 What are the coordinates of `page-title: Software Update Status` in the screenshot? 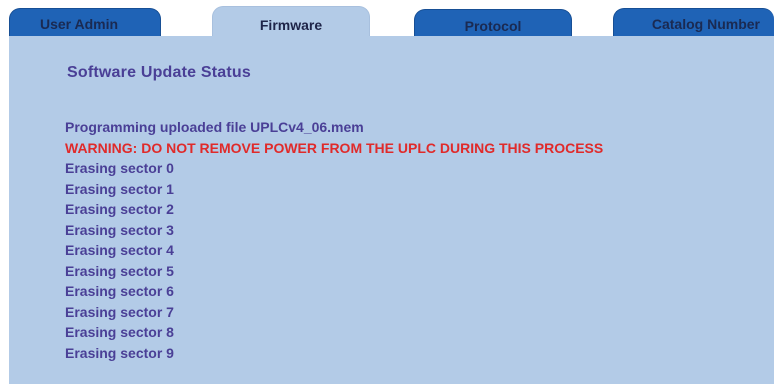 It's located at (159, 72).